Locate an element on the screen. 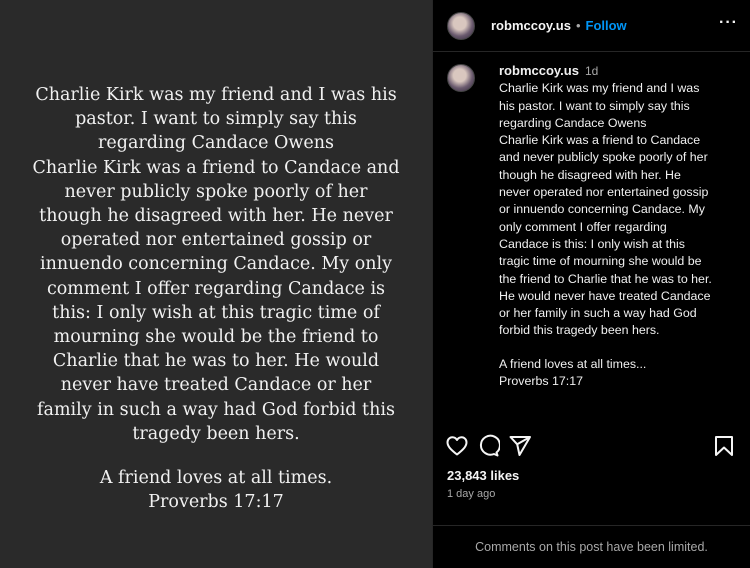 The image size is (750, 568). caption-username: robmccoy.us is located at coordinates (539, 70).